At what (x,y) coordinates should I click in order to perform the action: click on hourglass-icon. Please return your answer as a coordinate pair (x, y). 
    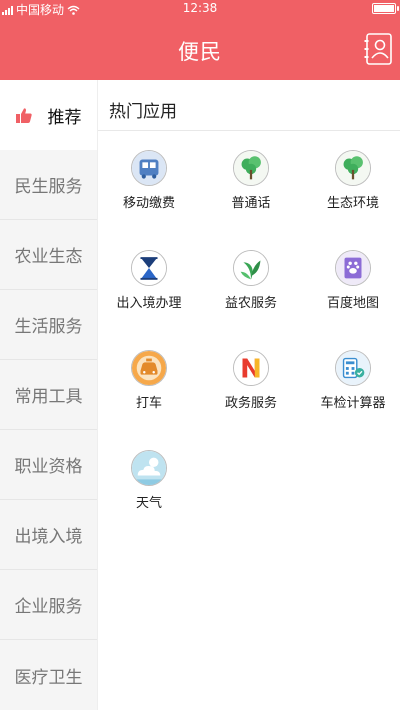
    Looking at the image, I should click on (149, 268).